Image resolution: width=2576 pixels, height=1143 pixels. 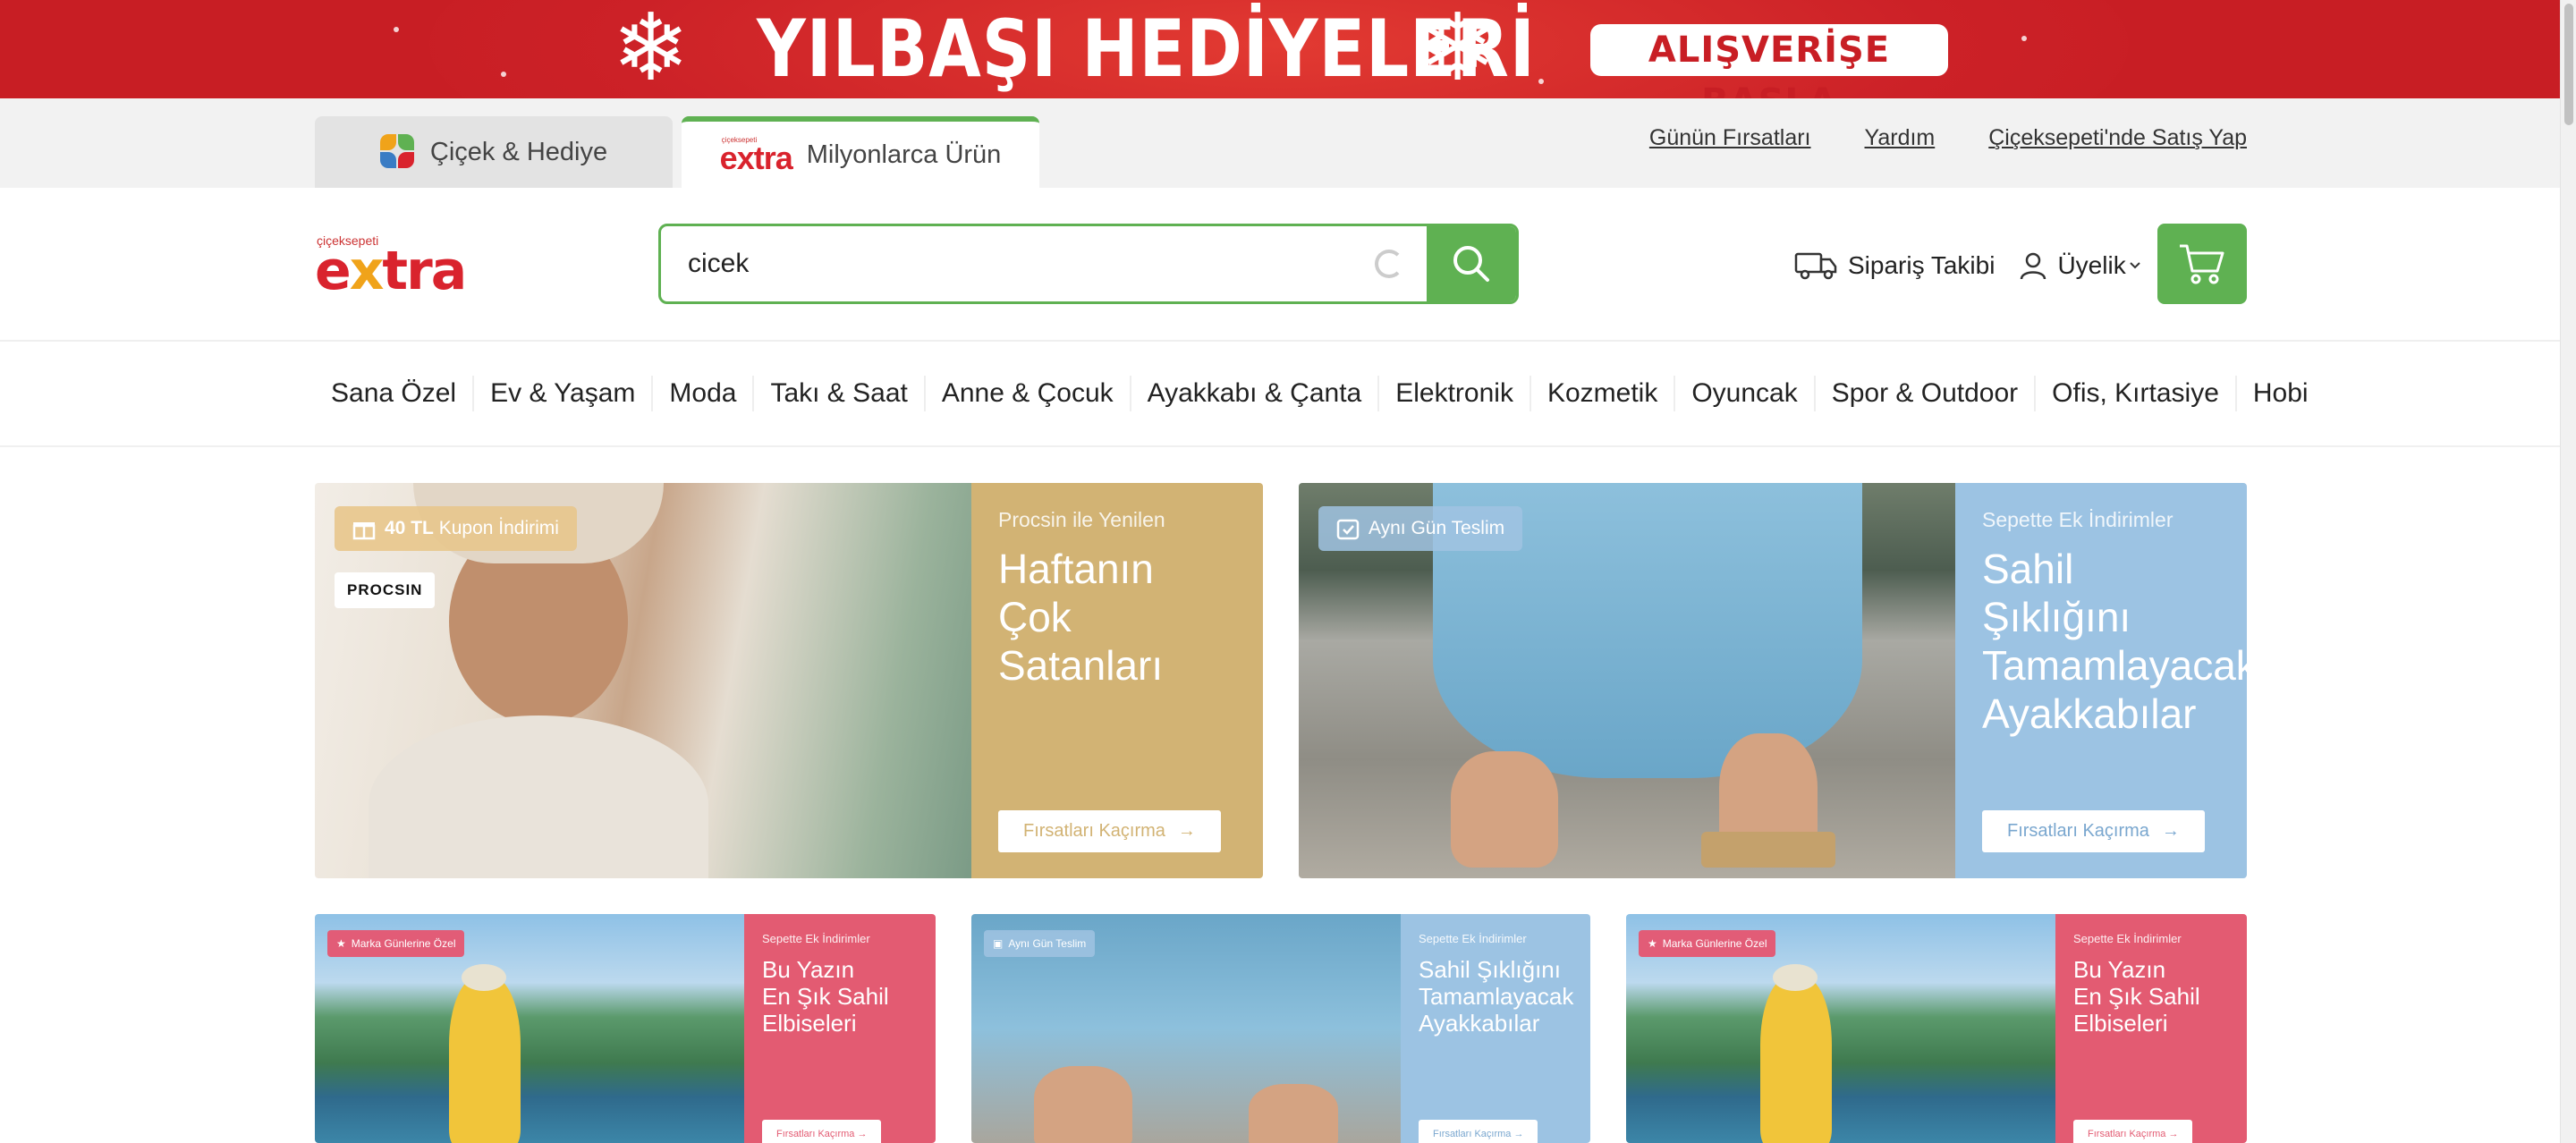 What do you see at coordinates (840, 393) in the screenshot?
I see `category-taki-saat: Takı & Saat` at bounding box center [840, 393].